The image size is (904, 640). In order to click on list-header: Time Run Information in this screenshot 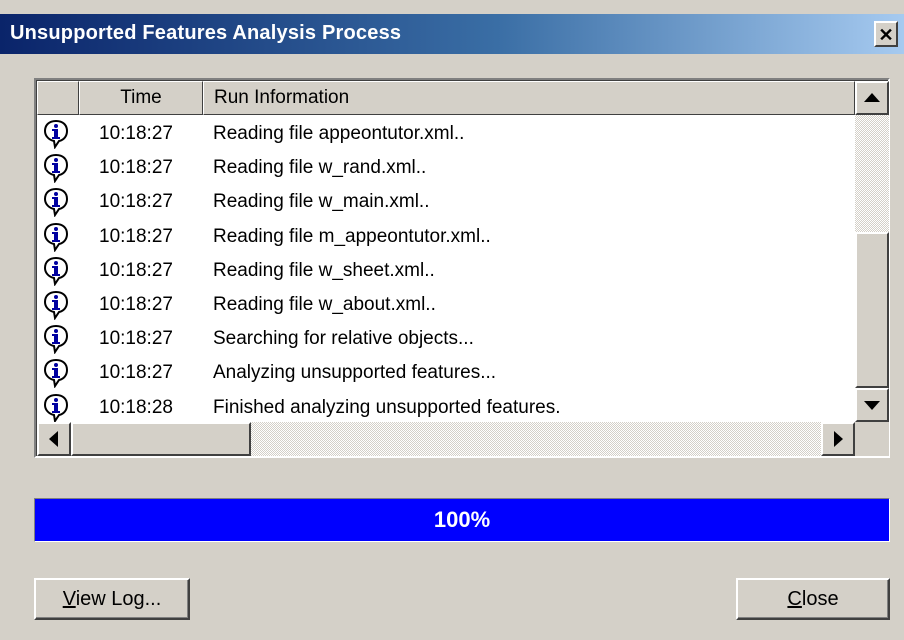, I will do `click(446, 98)`.